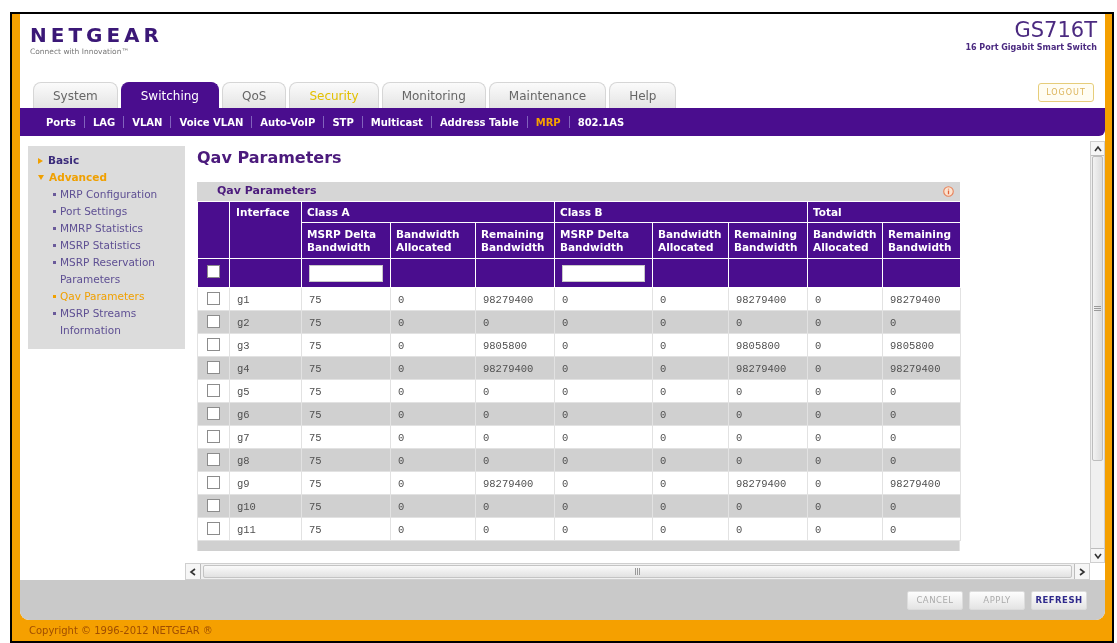  What do you see at coordinates (270, 158) in the screenshot?
I see `page-title: Qav Parameters` at bounding box center [270, 158].